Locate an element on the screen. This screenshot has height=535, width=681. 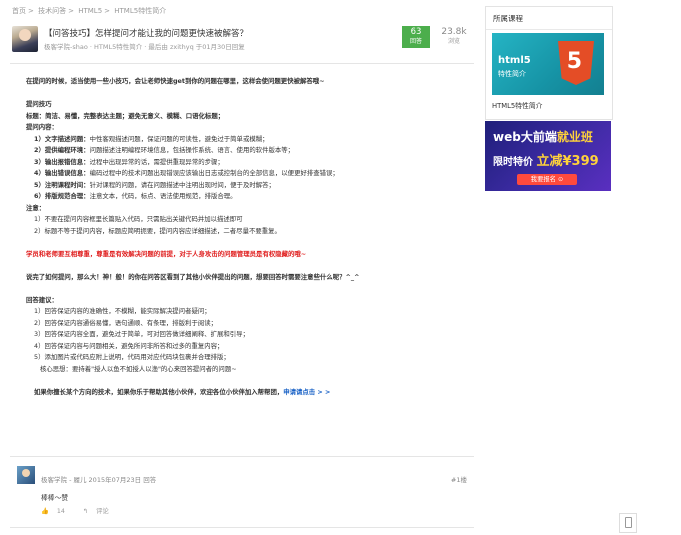
note-item: 2）标题不等于提问内容，标题应简明扼要，提问内容应详细描述，二者尽量不要重复。 is located at coordinates (157, 230).